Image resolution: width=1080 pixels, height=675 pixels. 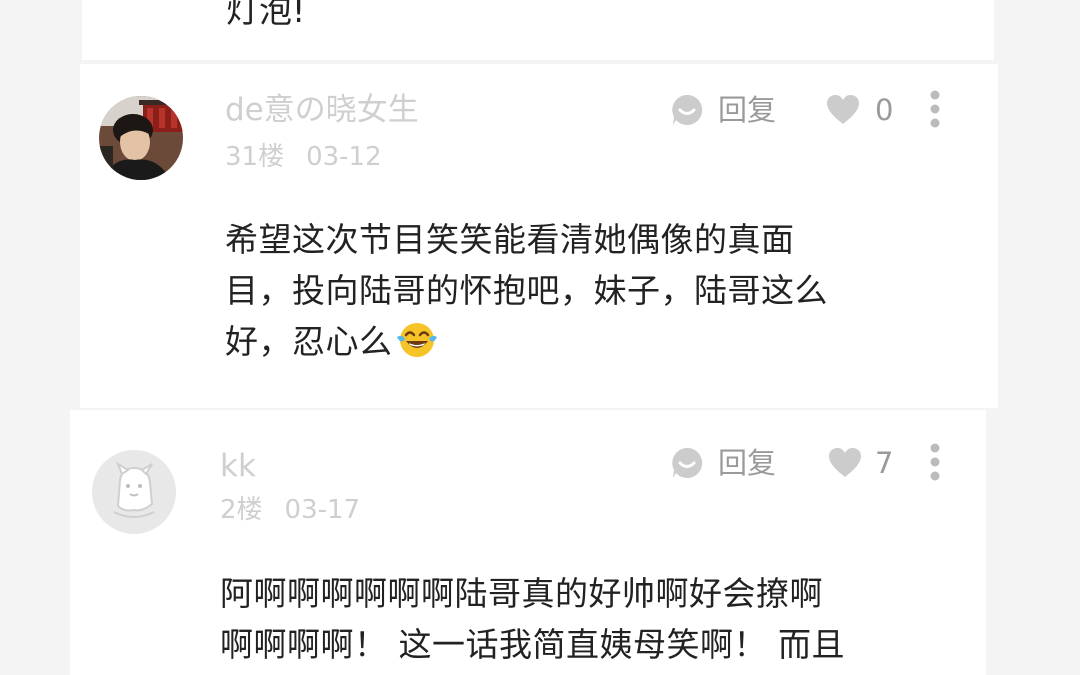 What do you see at coordinates (884, 110) in the screenshot?
I see `like-count: 0` at bounding box center [884, 110].